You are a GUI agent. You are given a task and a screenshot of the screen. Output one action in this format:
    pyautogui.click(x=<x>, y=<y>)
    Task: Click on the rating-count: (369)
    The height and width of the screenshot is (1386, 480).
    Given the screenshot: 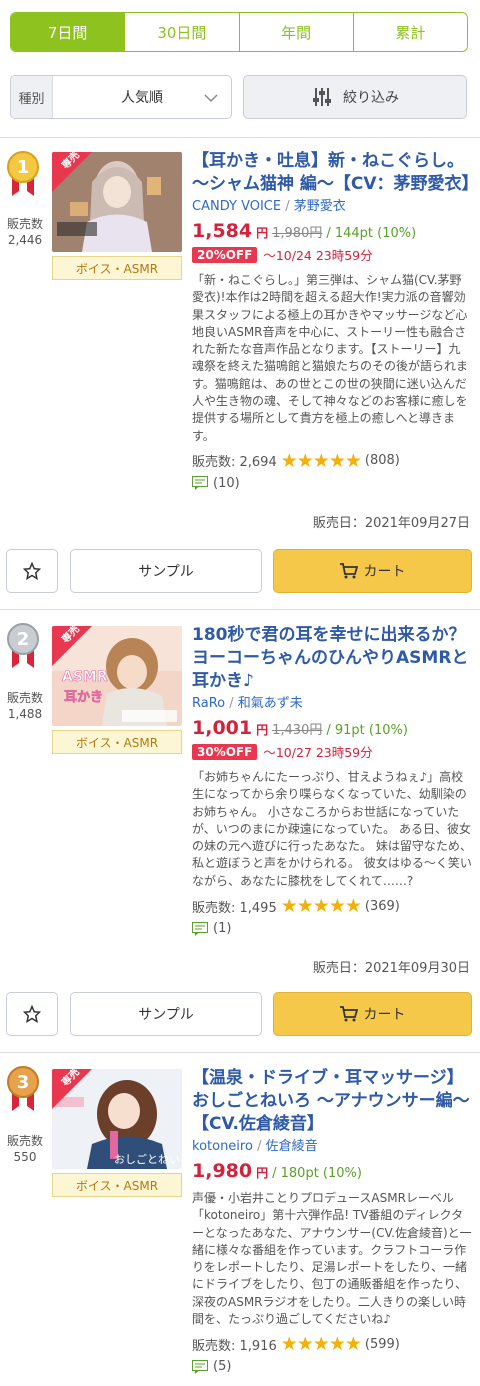 What is the action you would take?
    pyautogui.click(x=382, y=906)
    